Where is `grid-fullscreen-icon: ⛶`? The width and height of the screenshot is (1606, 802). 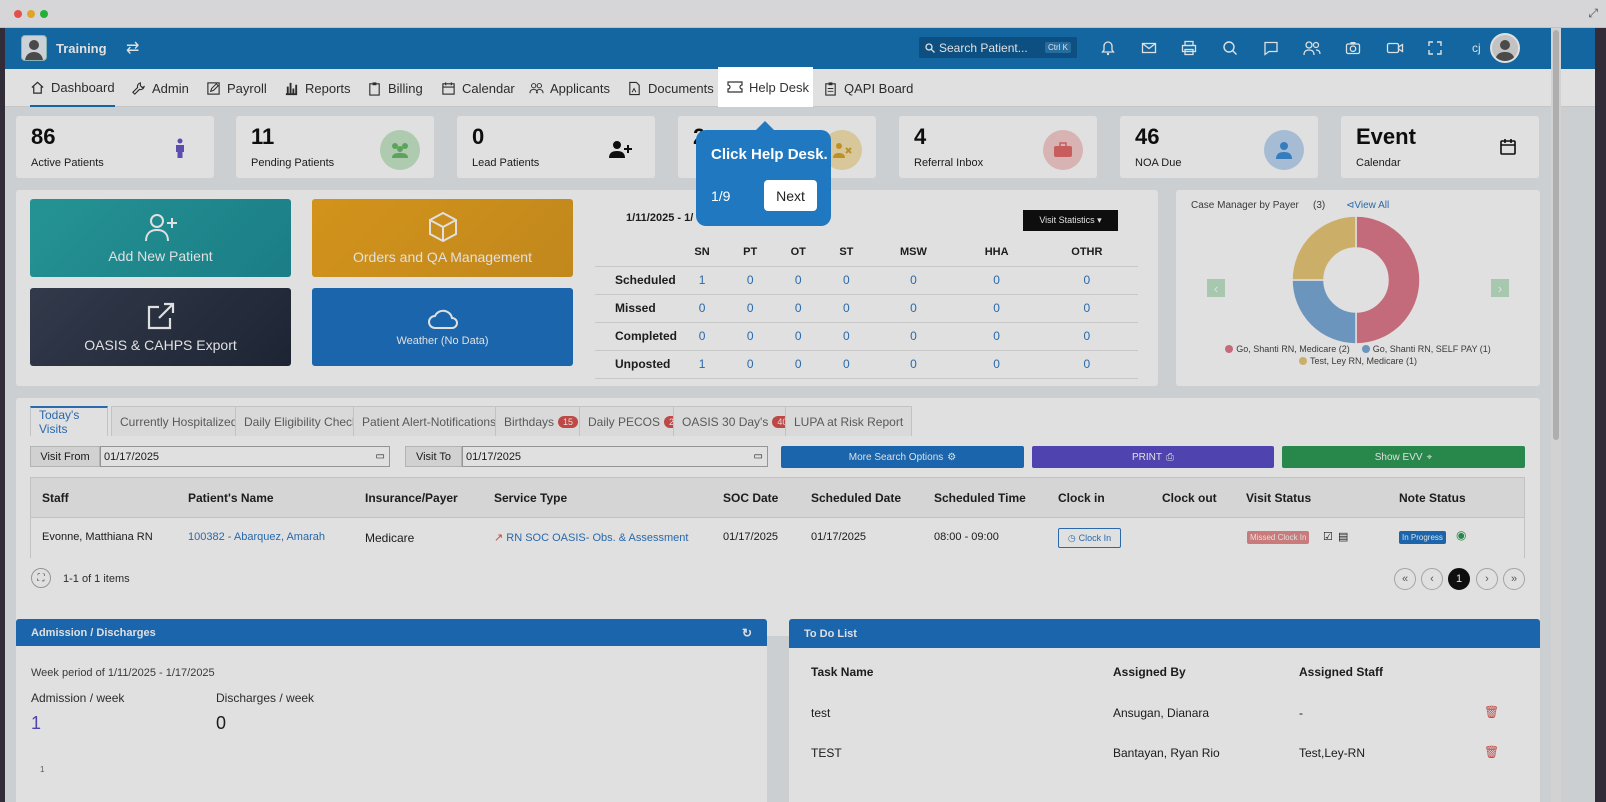
grid-fullscreen-icon: ⛶ is located at coordinates (41, 578).